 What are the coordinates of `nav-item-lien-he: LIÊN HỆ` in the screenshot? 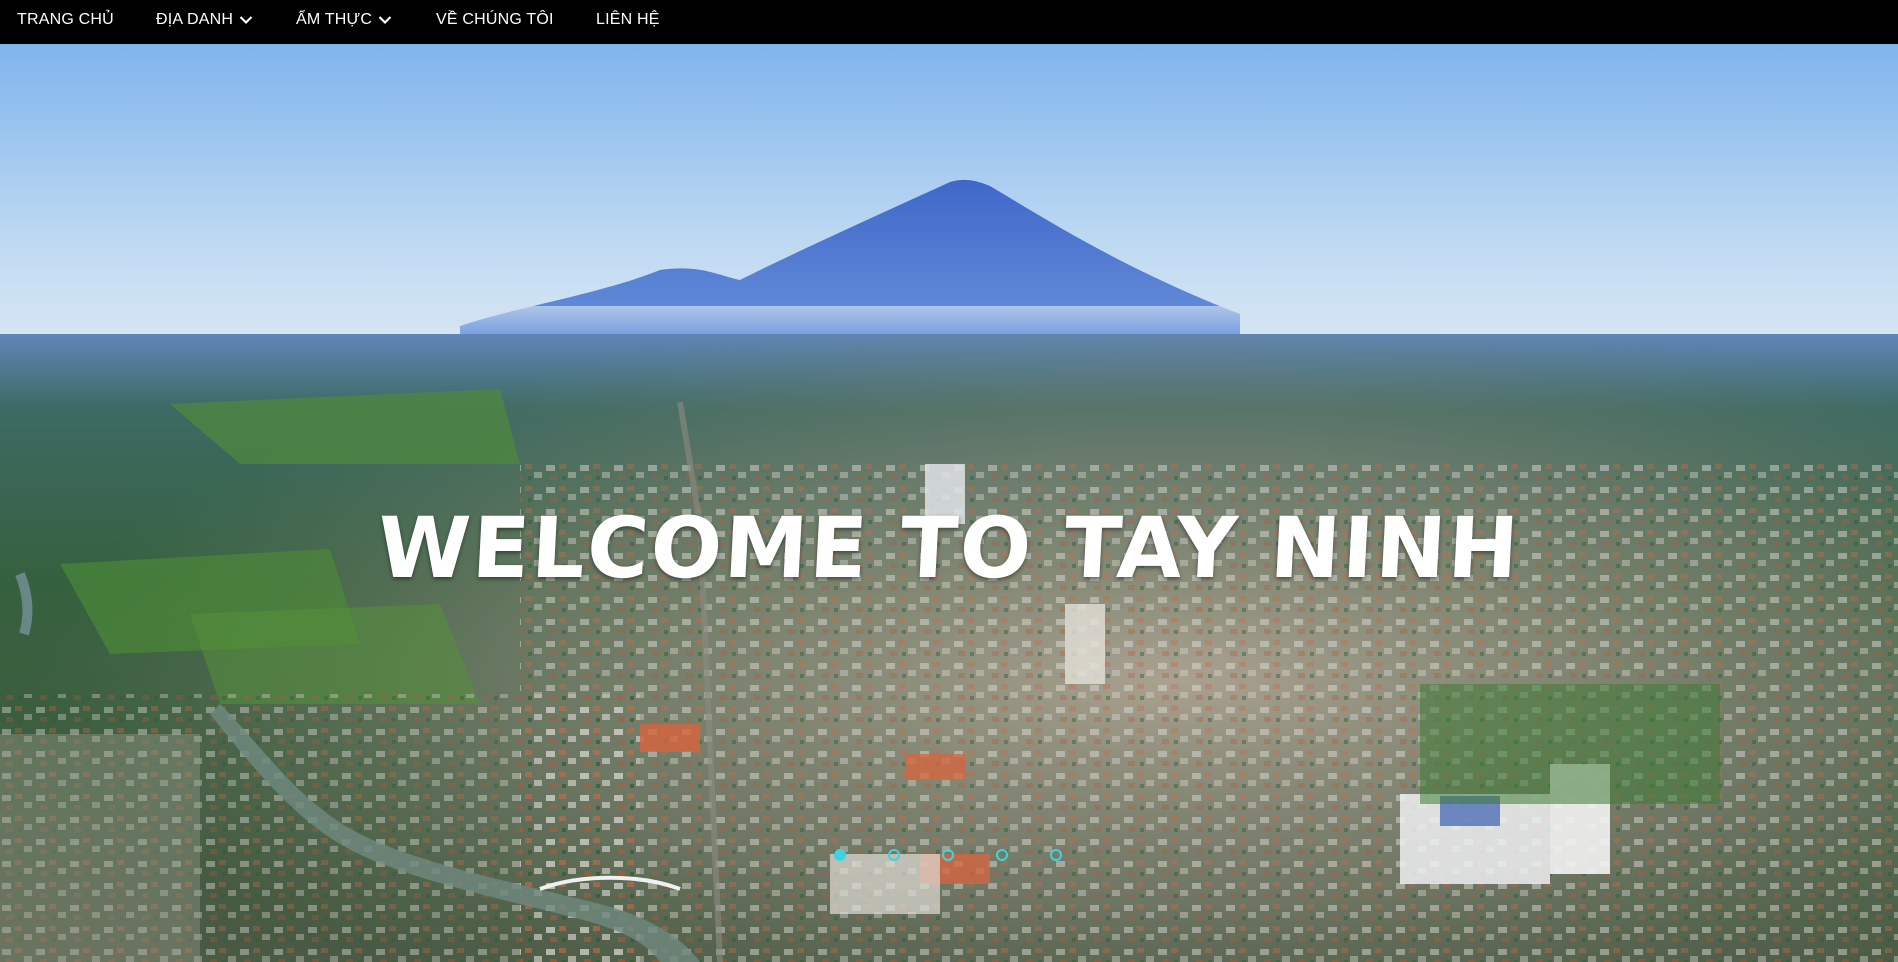 It's located at (628, 20).